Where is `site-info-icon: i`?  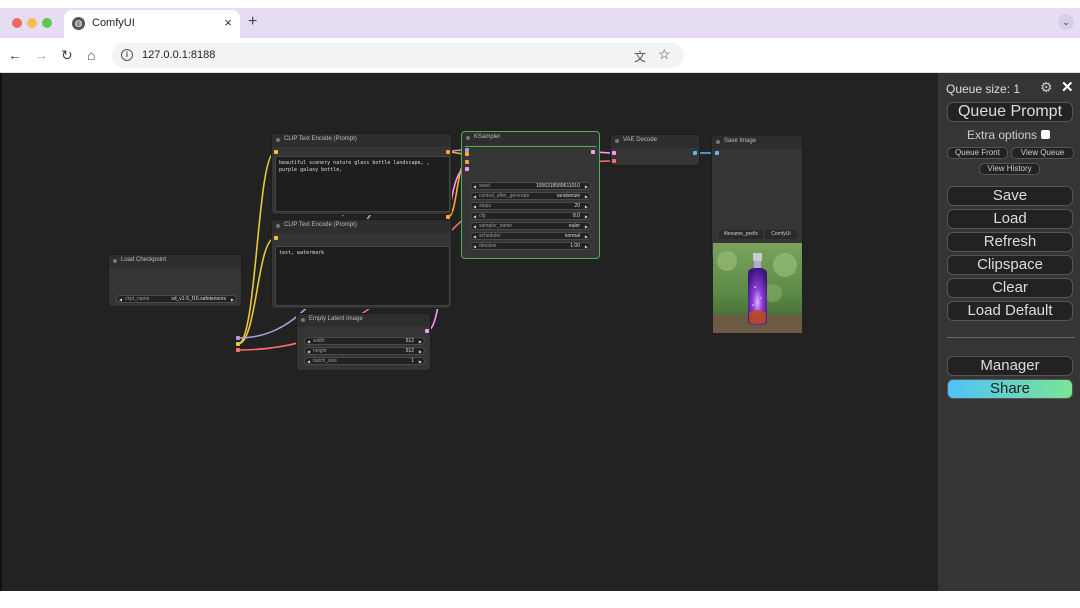 site-info-icon: i is located at coordinates (127, 55).